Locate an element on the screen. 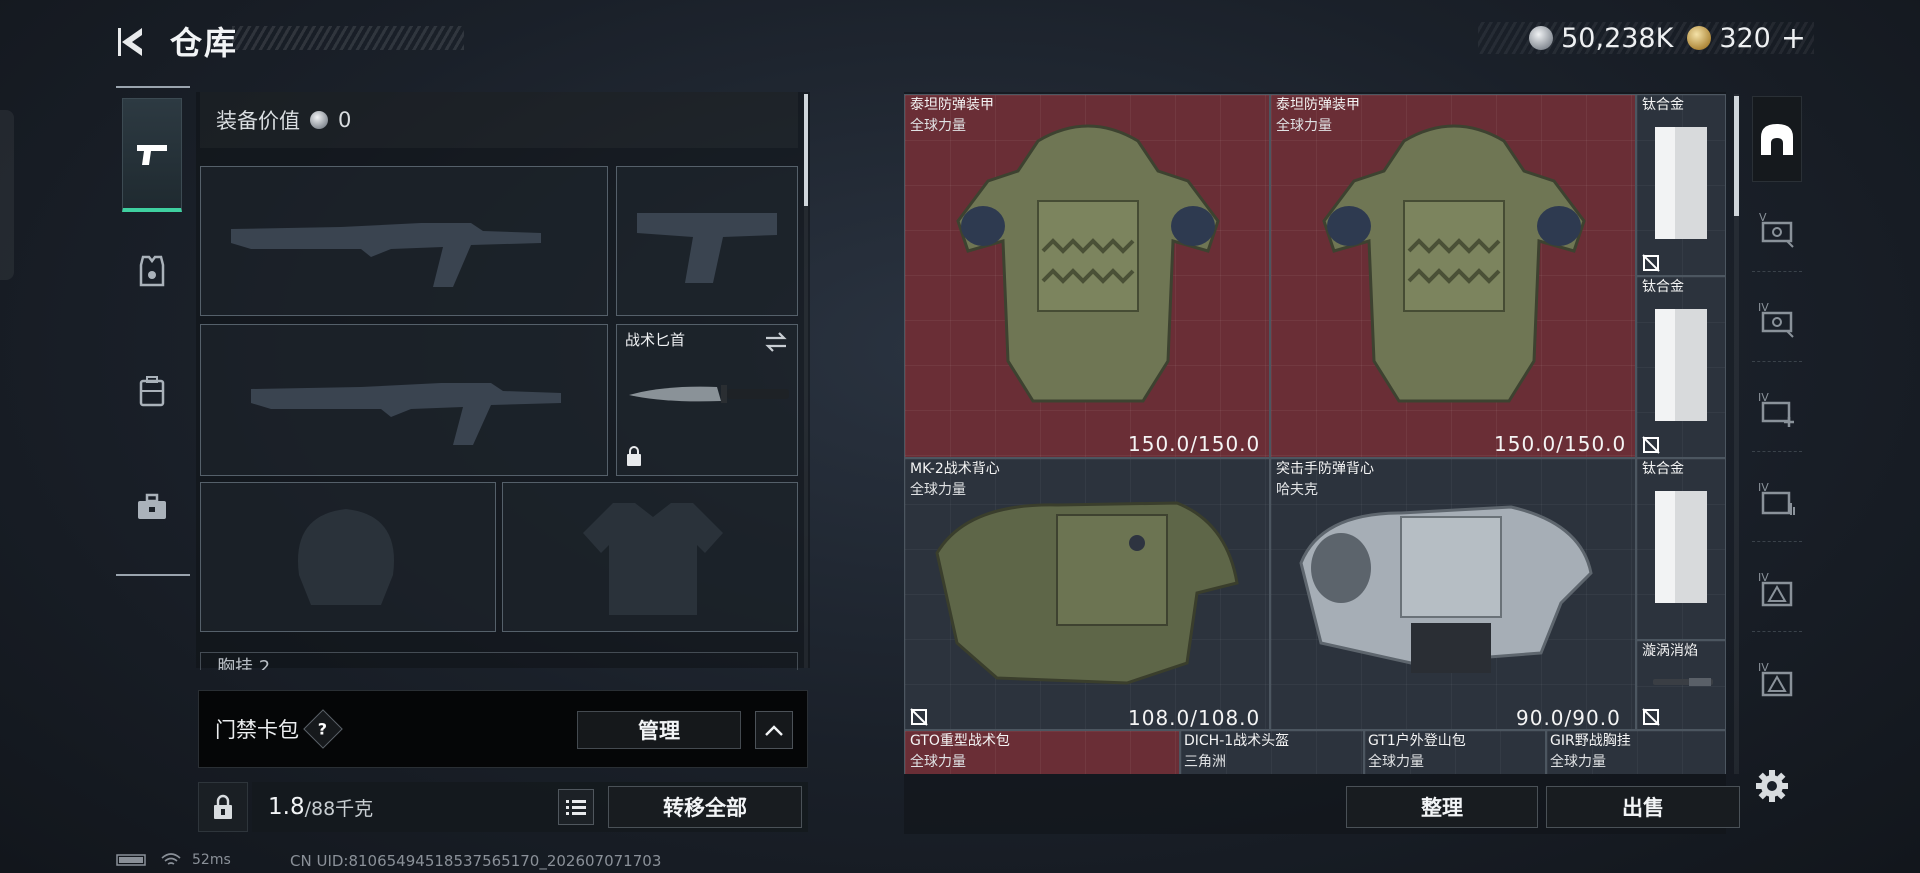 The width and height of the screenshot is (1920, 873). lock-toggle-button is located at coordinates (223, 807).